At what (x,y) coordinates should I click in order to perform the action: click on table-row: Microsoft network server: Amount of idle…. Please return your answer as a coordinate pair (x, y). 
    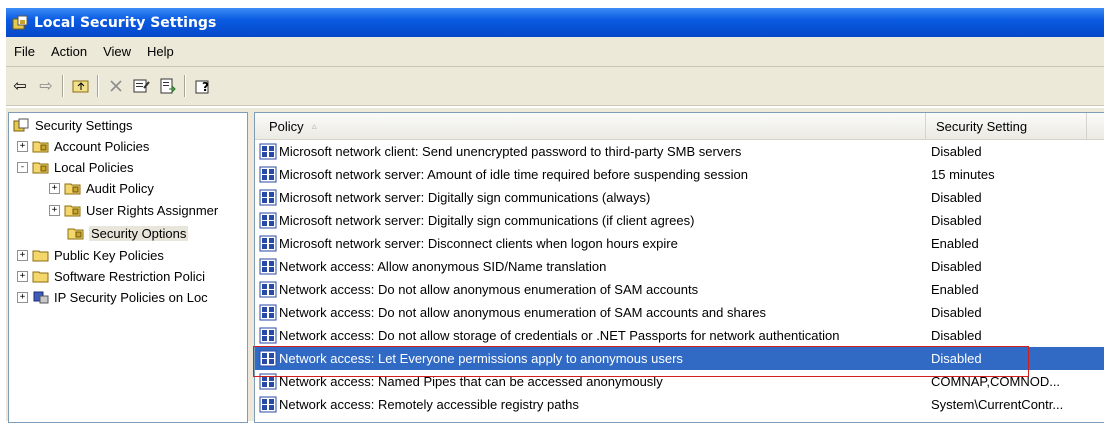
    Looking at the image, I should click on (679, 174).